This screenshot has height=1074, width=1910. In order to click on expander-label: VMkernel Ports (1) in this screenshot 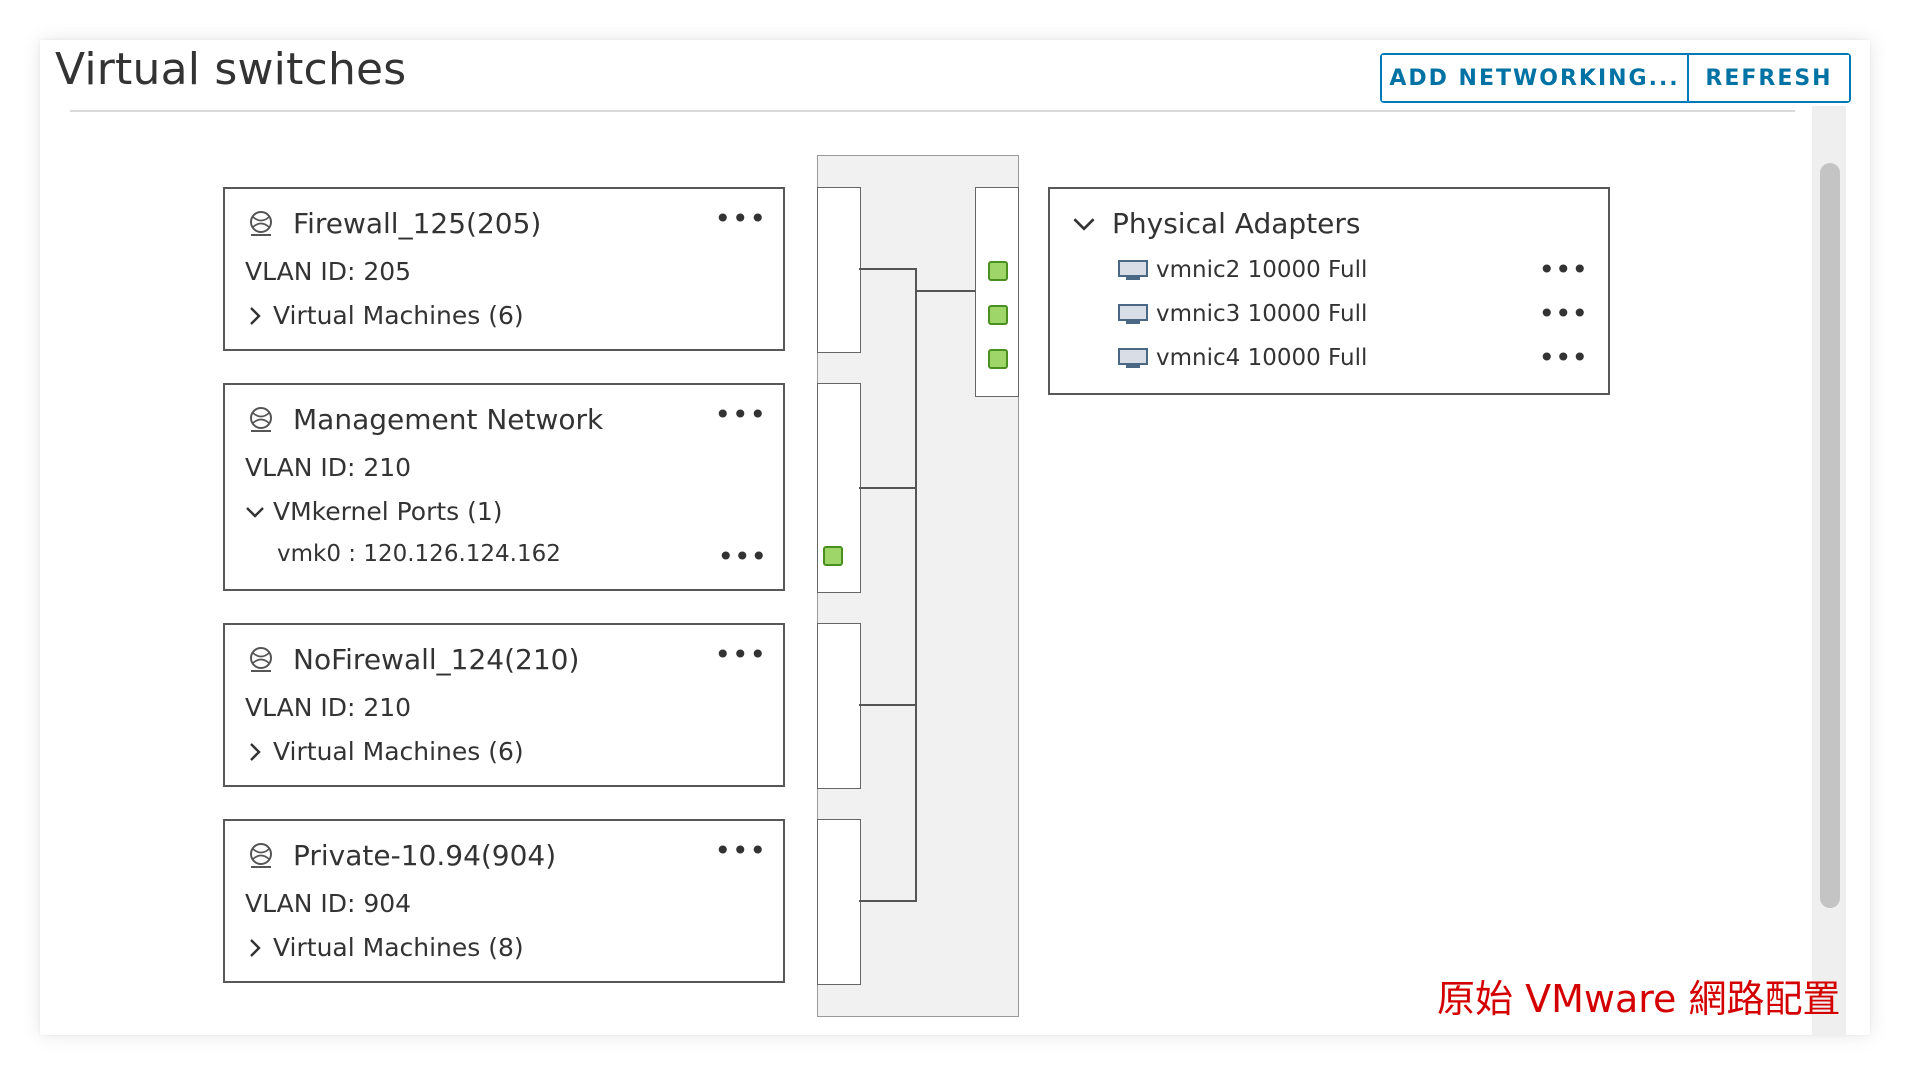, I will do `click(388, 511)`.